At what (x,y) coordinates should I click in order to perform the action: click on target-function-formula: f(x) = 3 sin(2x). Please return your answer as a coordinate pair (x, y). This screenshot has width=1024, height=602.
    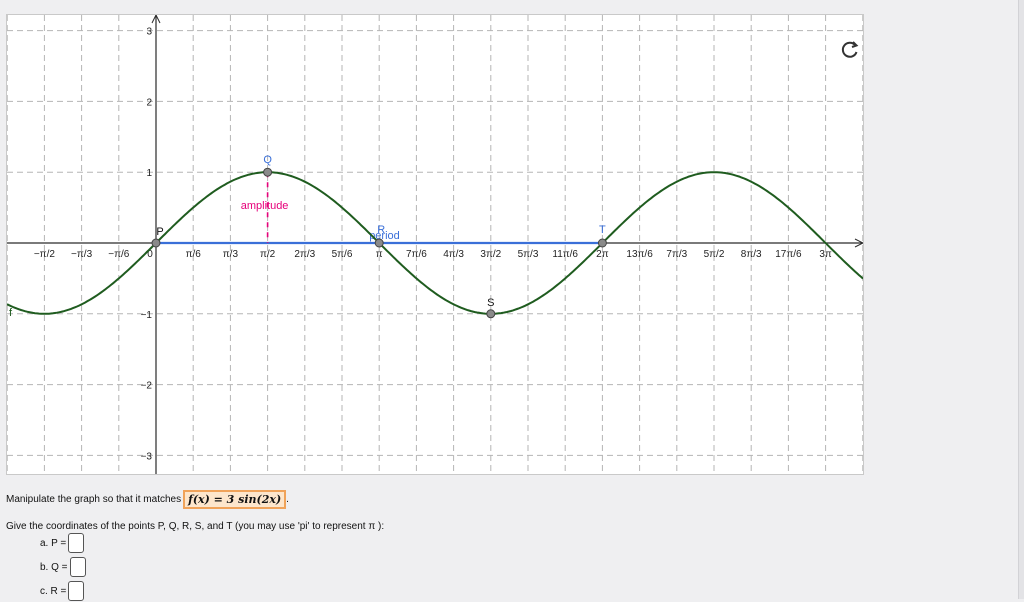
    Looking at the image, I should click on (235, 499).